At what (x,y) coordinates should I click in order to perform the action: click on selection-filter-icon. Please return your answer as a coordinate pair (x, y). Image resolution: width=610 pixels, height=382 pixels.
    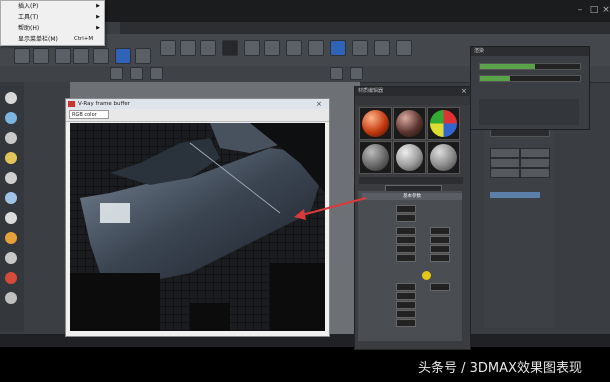
    Looking at the image, I should click on (116, 73).